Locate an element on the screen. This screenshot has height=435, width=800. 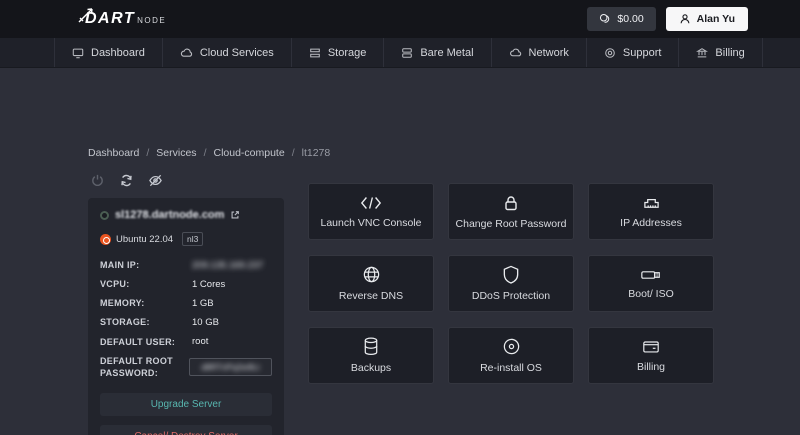
change-root-password-card: Change Root Password is located at coordinates (511, 211).